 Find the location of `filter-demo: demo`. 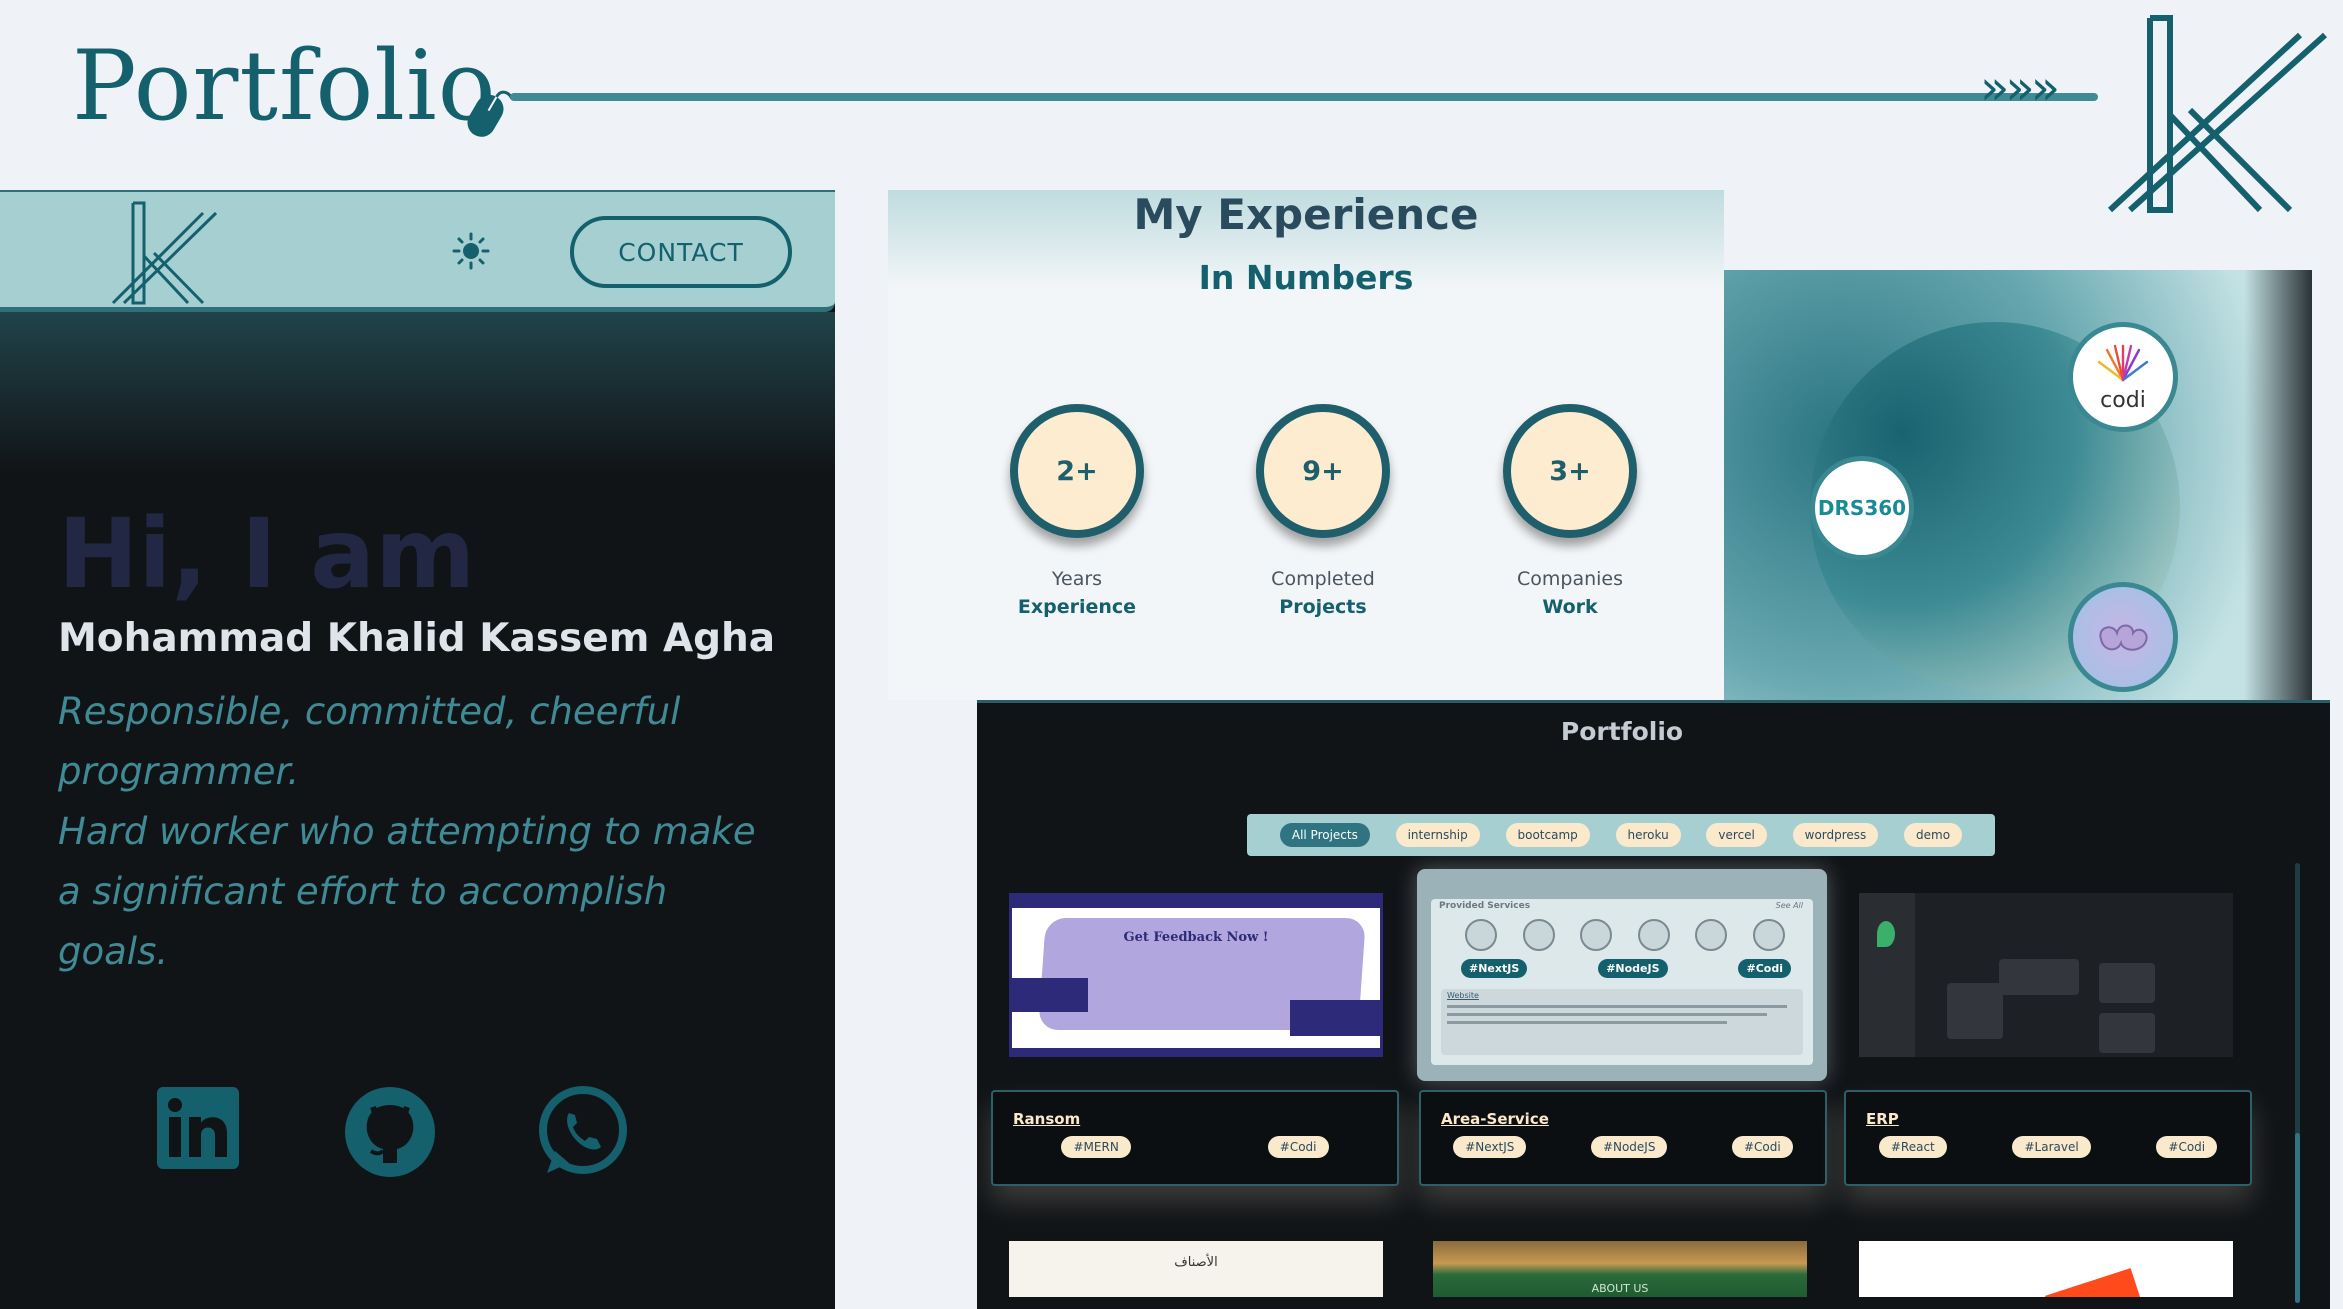

filter-demo: demo is located at coordinates (1933, 835).